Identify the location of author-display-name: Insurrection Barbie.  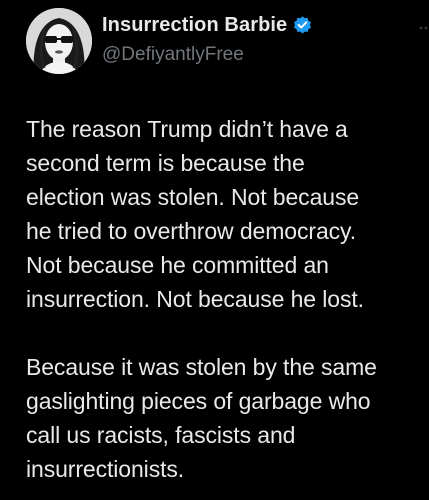
(194, 25).